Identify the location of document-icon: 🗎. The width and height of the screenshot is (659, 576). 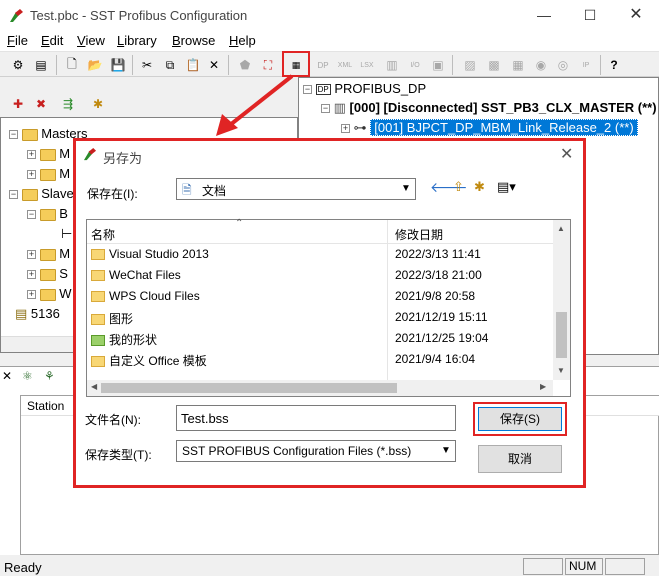
(187, 190).